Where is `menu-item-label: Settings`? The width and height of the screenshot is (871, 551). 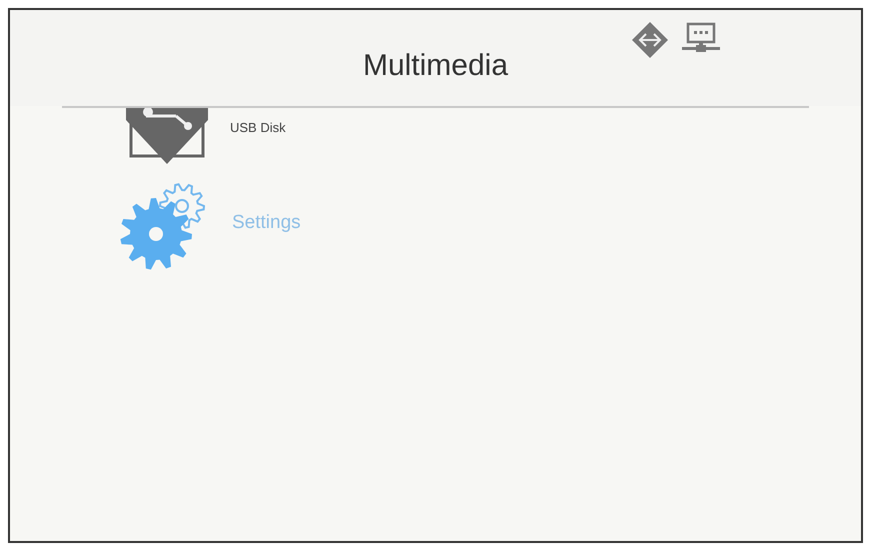
menu-item-label: Settings is located at coordinates (266, 222).